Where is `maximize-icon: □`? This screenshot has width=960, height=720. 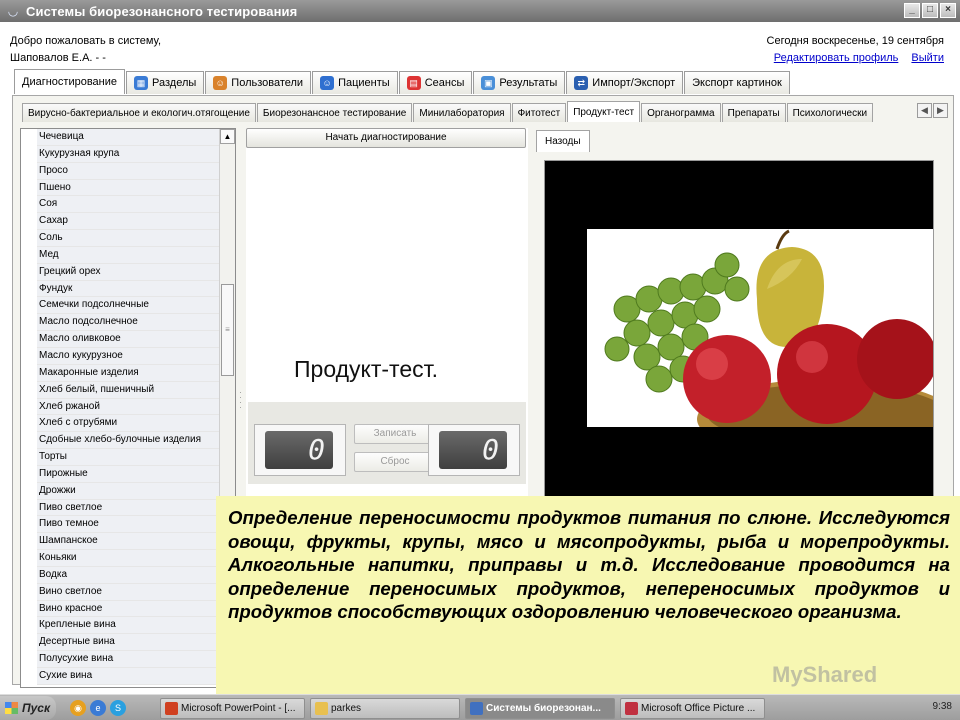 maximize-icon: □ is located at coordinates (930, 10).